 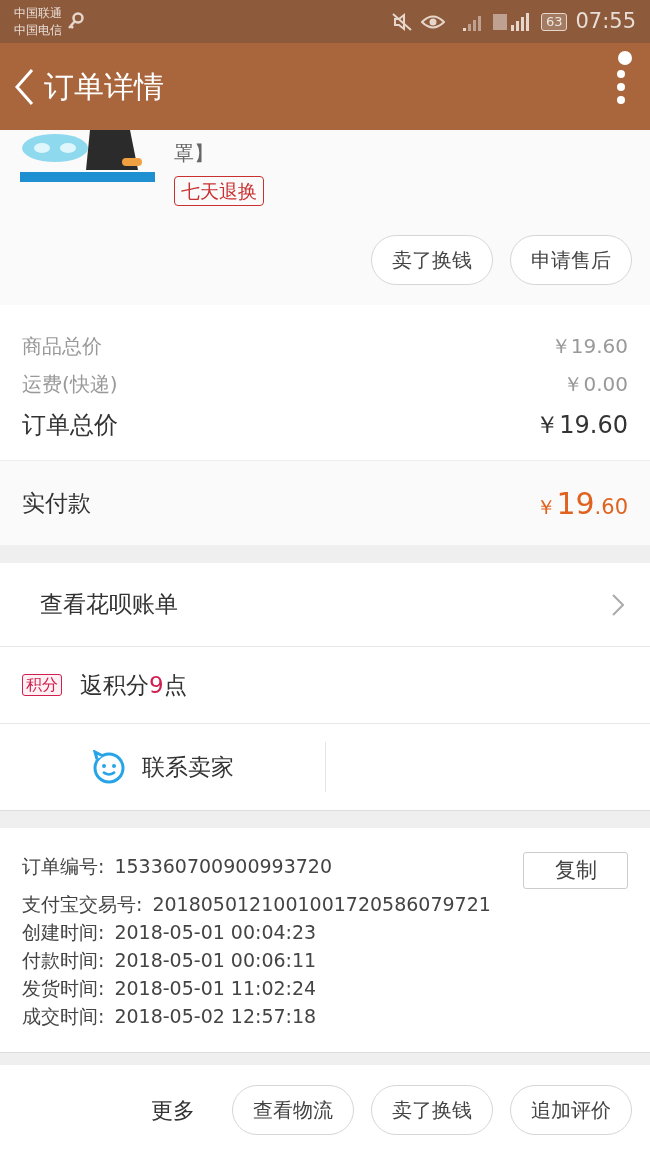 I want to click on action-button: 申请售后, so click(x=571, y=260).